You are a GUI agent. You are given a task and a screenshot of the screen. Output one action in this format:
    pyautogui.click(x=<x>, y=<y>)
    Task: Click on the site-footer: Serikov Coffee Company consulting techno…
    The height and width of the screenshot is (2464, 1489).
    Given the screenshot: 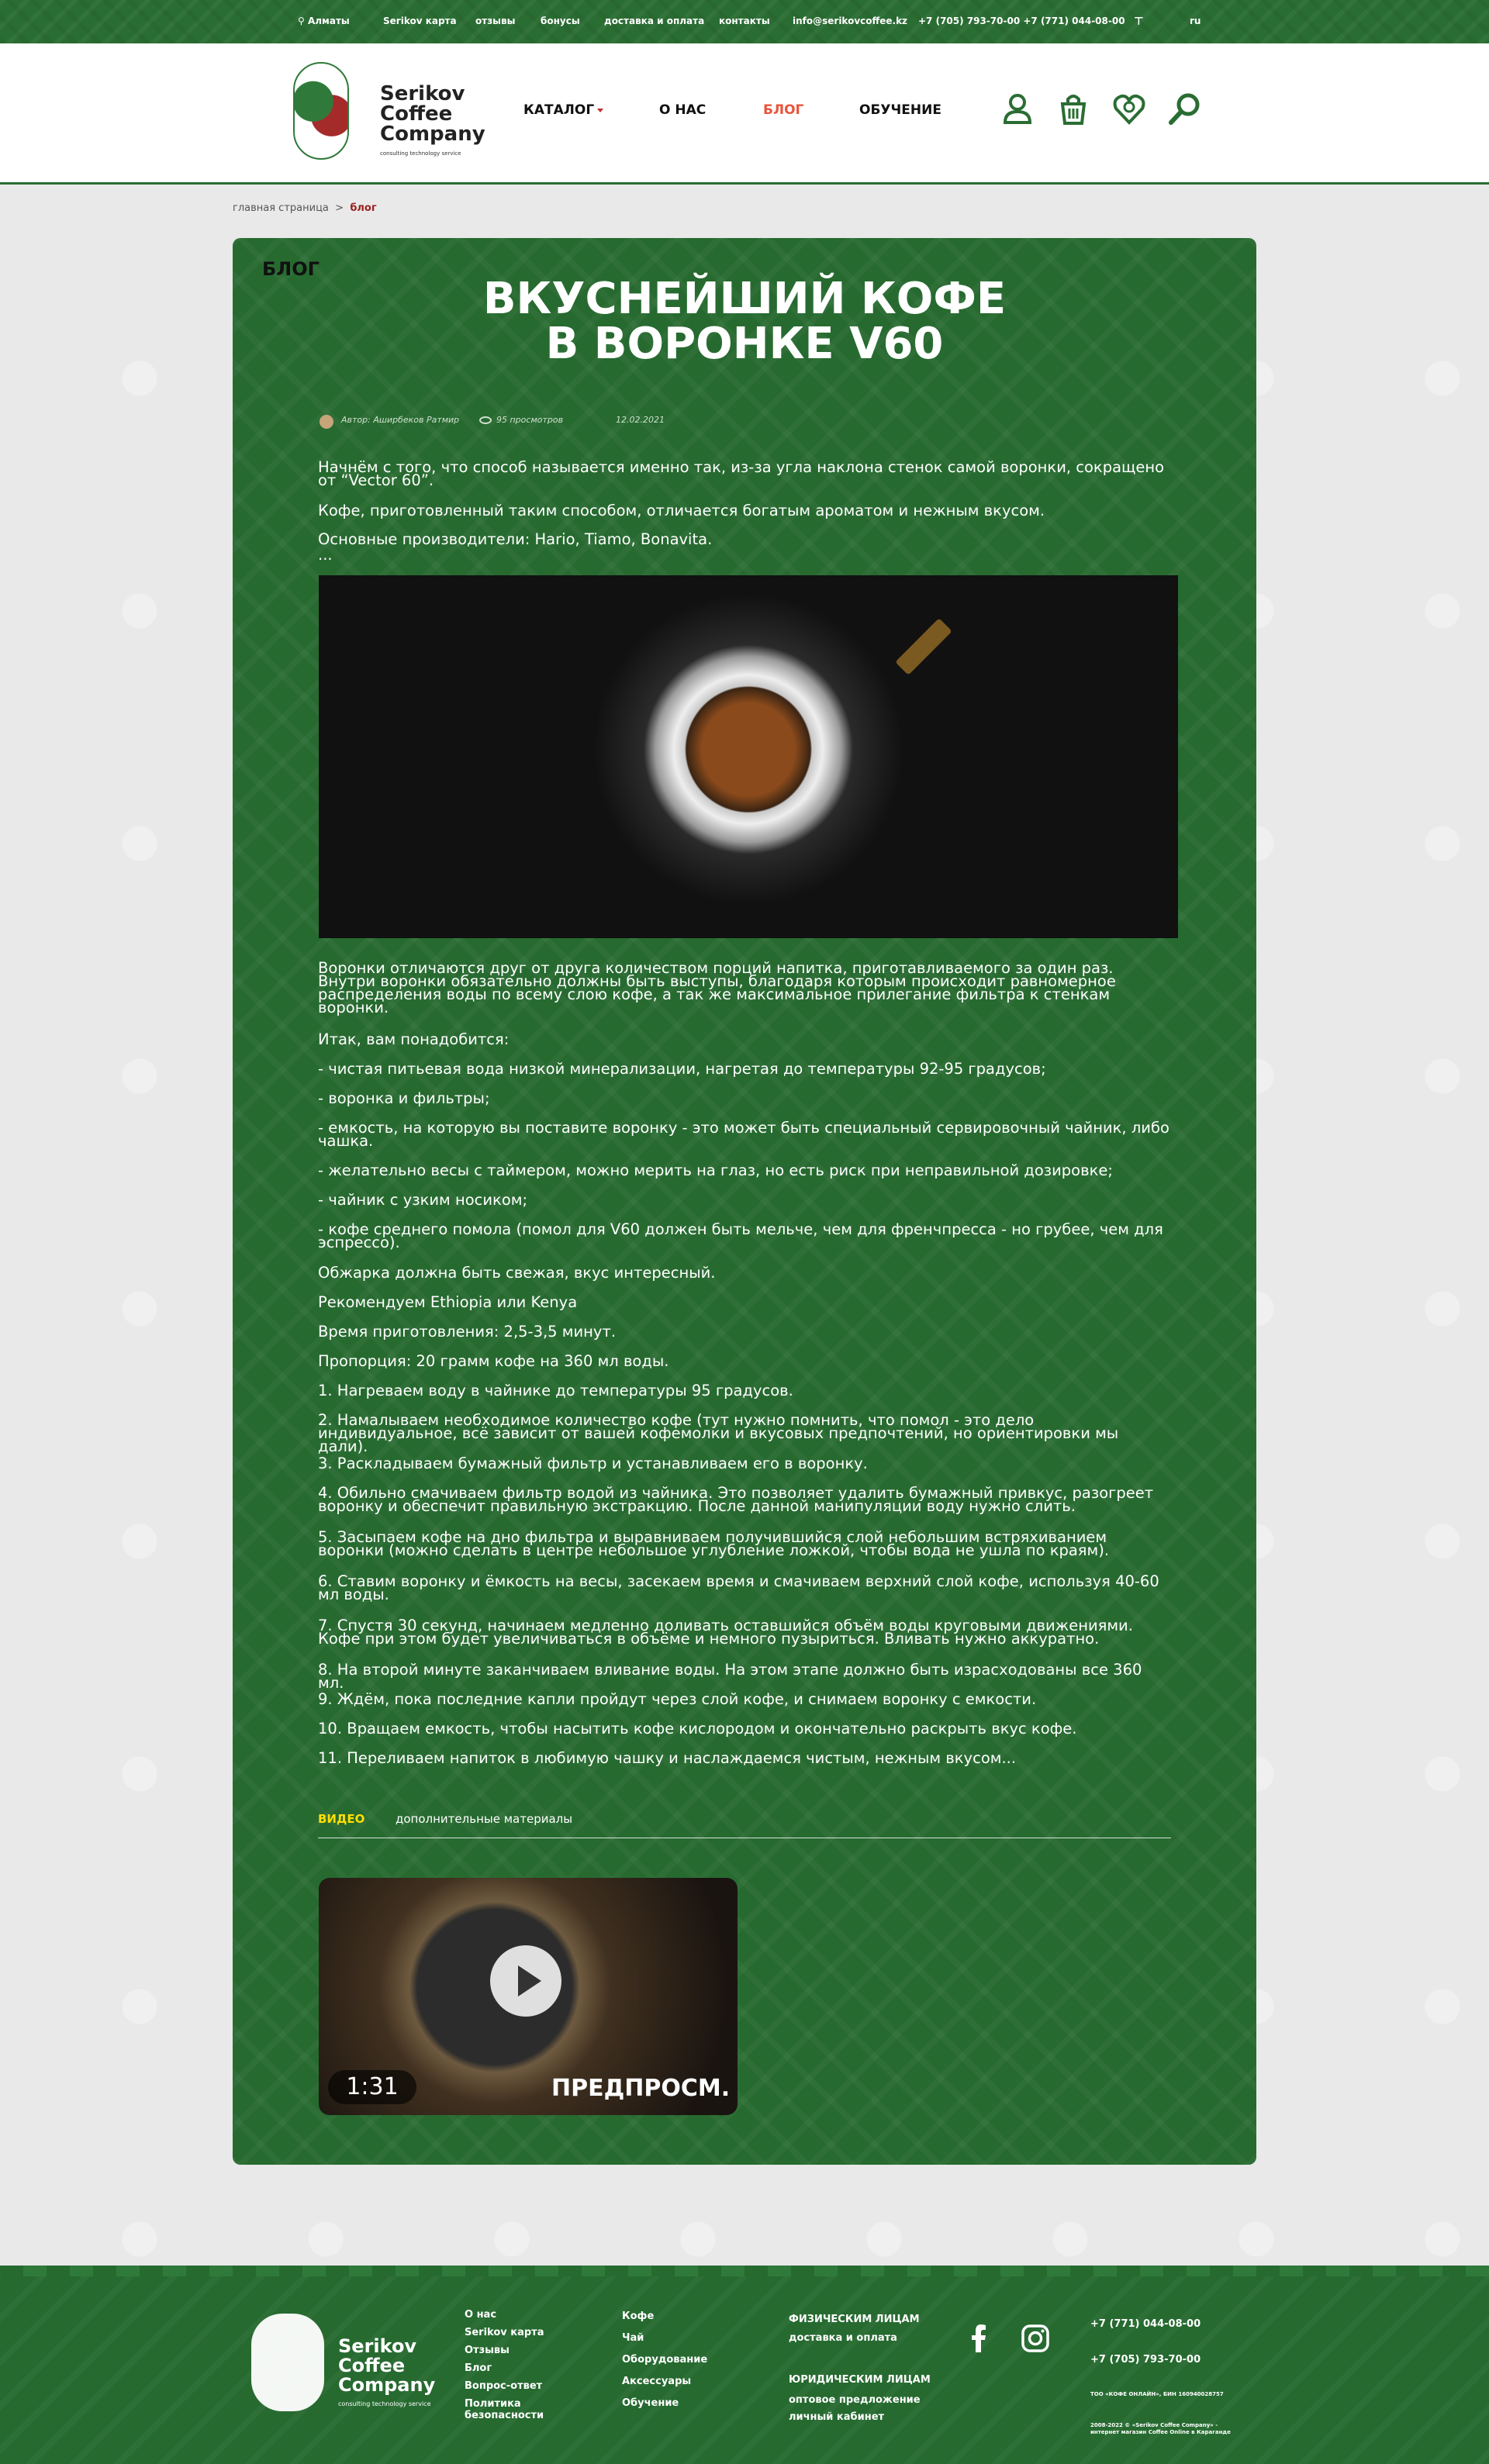 What is the action you would take?
    pyautogui.click(x=744, y=2365)
    